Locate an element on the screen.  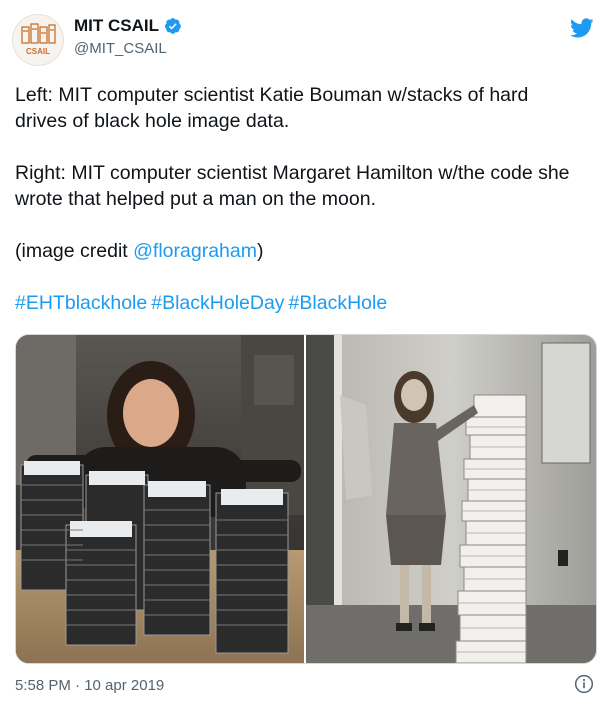
credit-prefix: (image credit is located at coordinates (74, 251).